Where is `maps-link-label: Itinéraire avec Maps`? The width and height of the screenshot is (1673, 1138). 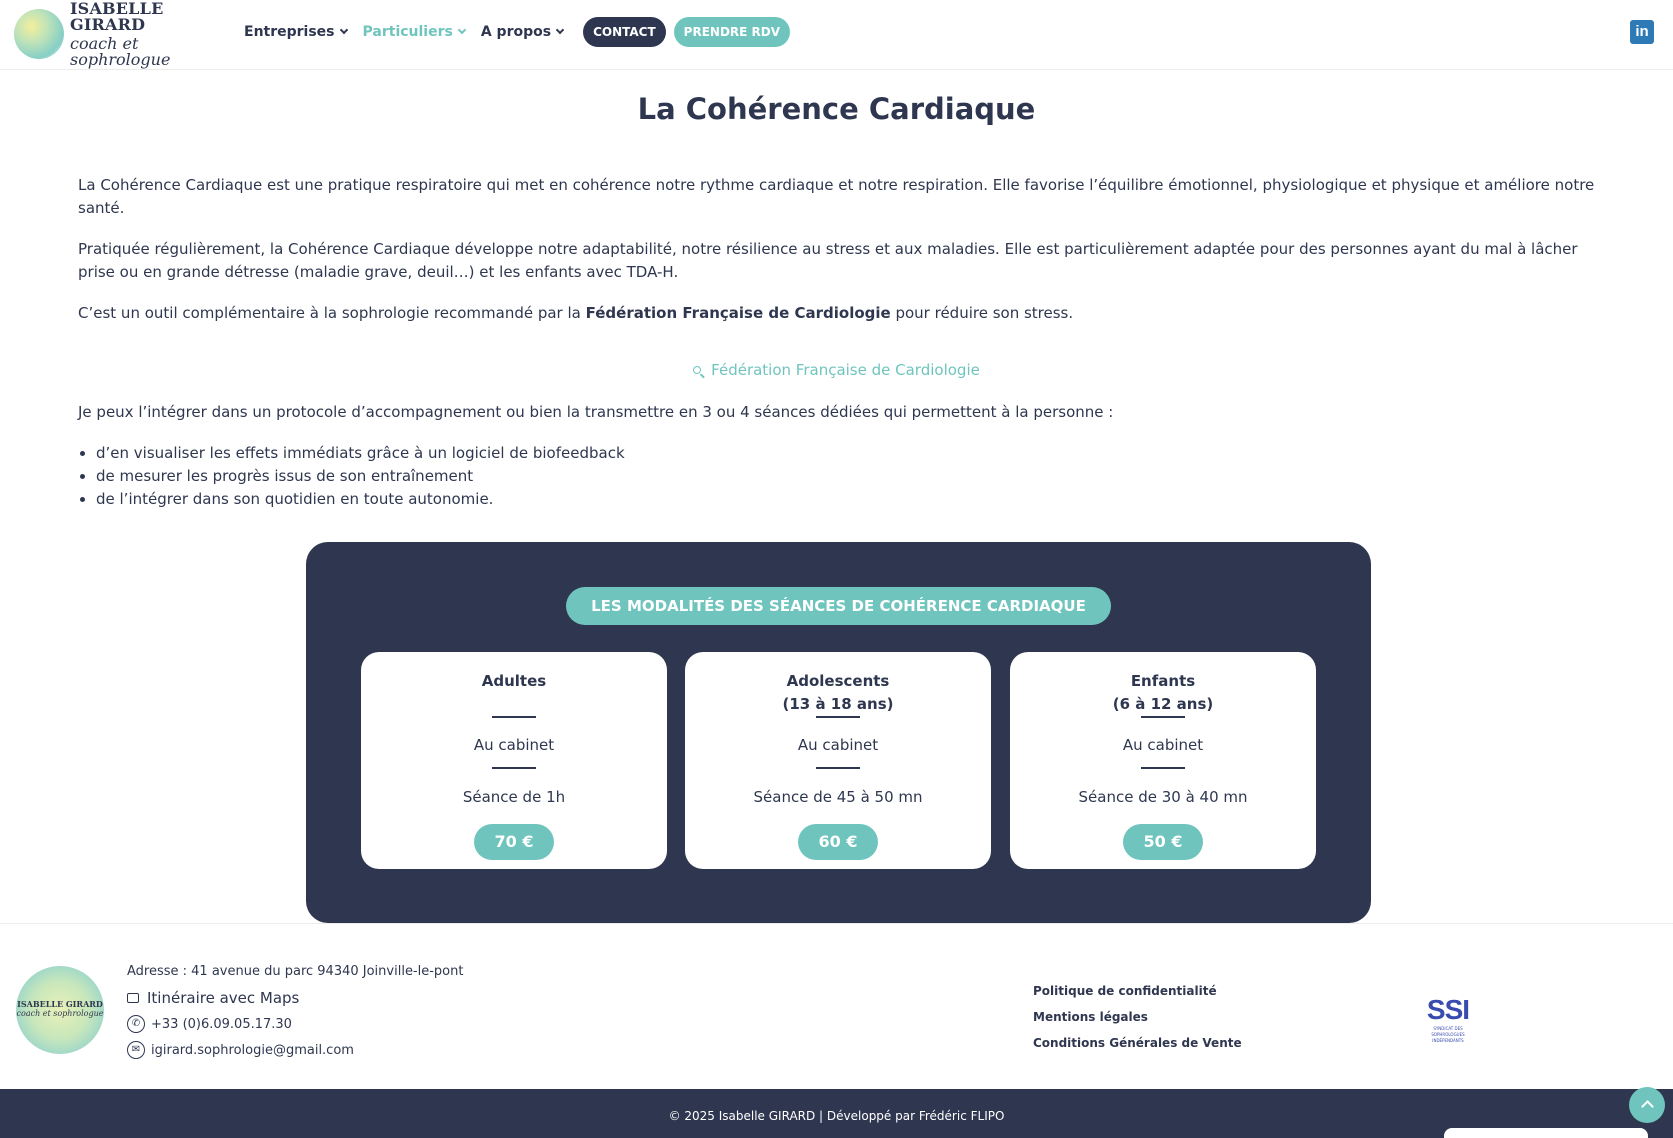
maps-link-label: Itinéraire avec Maps is located at coordinates (223, 998).